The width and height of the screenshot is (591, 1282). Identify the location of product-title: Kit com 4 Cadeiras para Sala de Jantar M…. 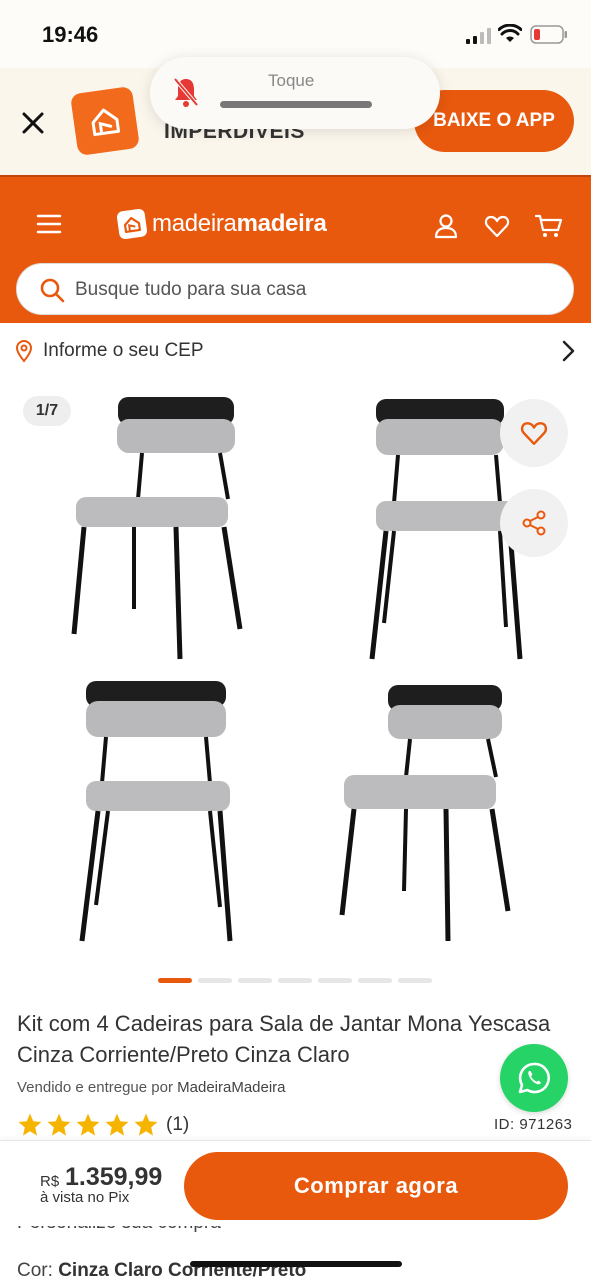
(284, 1039).